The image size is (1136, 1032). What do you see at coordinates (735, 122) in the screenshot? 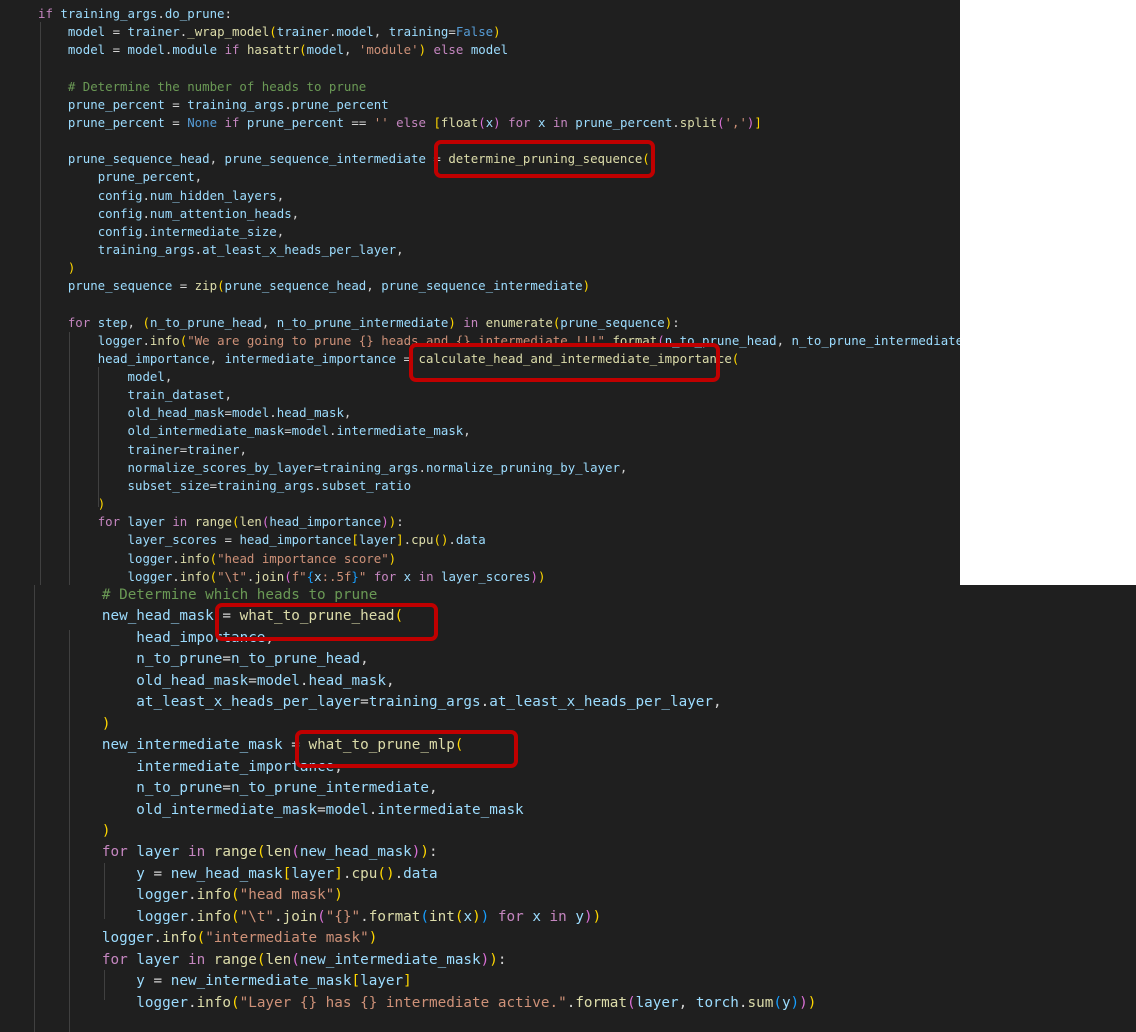
I see `code-token: ','` at bounding box center [735, 122].